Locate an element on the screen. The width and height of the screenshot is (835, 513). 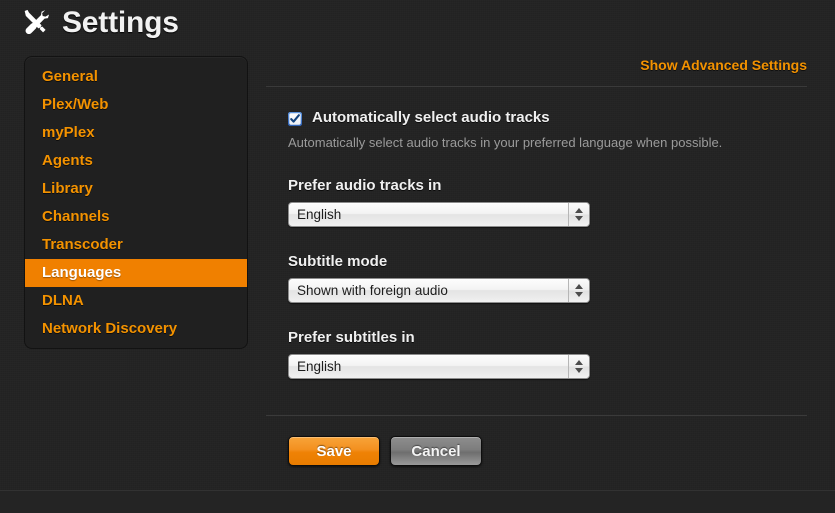
prefer-audio-tracks-stepper is located at coordinates (578, 214).